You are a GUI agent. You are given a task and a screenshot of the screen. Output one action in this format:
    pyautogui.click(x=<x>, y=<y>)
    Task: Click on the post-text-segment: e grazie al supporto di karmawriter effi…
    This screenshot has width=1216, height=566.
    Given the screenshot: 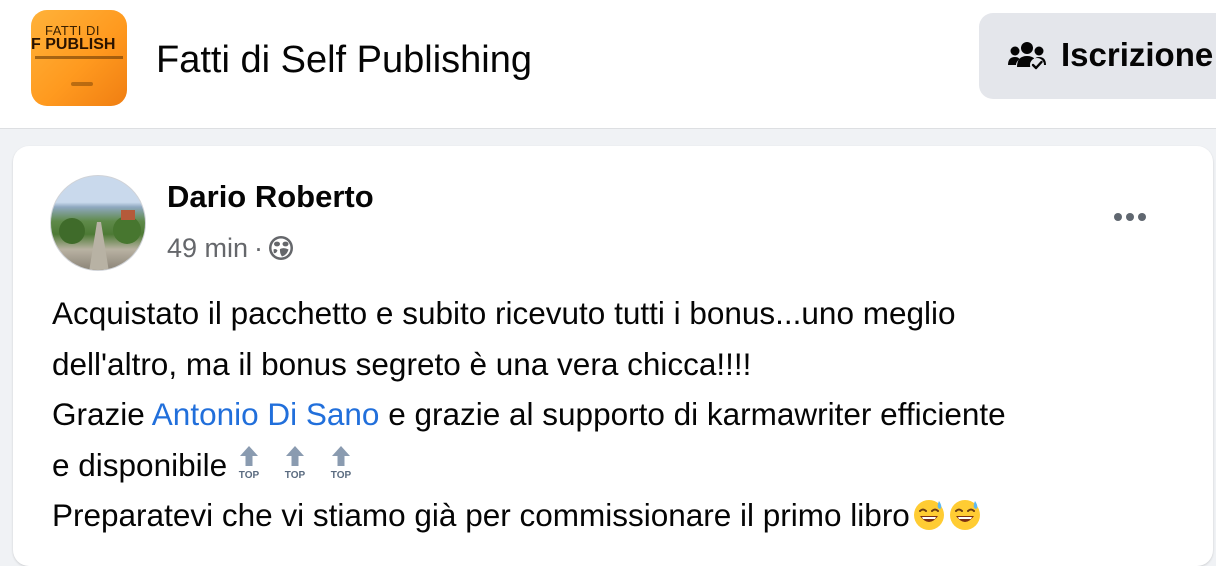 What is the action you would take?
    pyautogui.click(x=692, y=414)
    